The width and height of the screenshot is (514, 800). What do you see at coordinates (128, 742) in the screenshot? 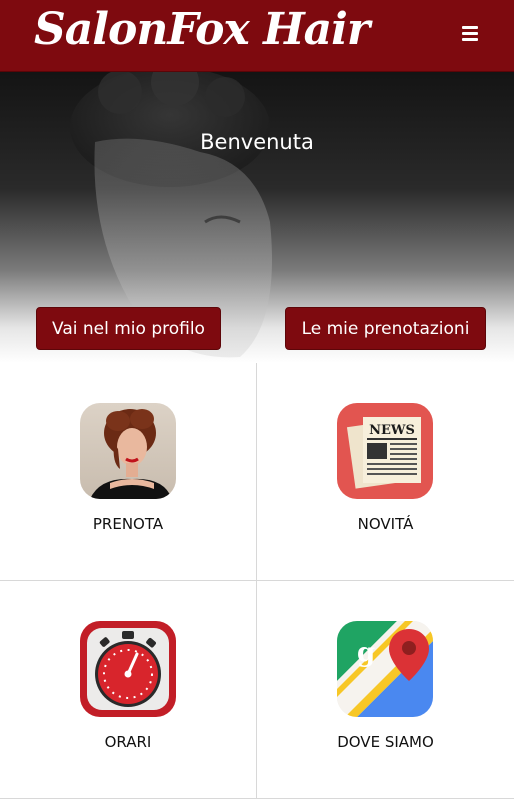
I see `tile-label-orari: ORARI` at bounding box center [128, 742].